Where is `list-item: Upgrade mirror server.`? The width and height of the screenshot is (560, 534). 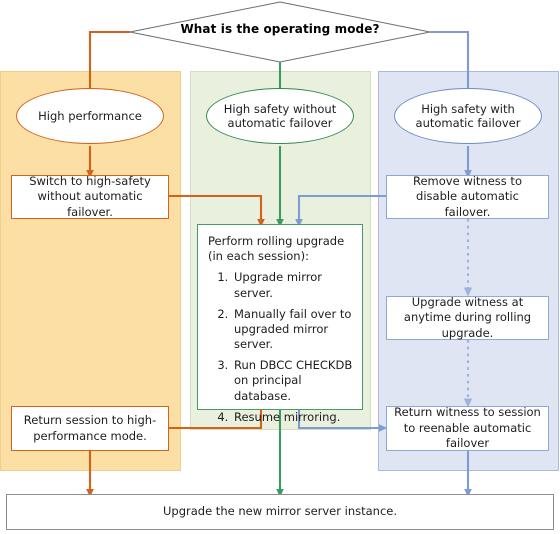 list-item: Upgrade mirror server. is located at coordinates (293, 285).